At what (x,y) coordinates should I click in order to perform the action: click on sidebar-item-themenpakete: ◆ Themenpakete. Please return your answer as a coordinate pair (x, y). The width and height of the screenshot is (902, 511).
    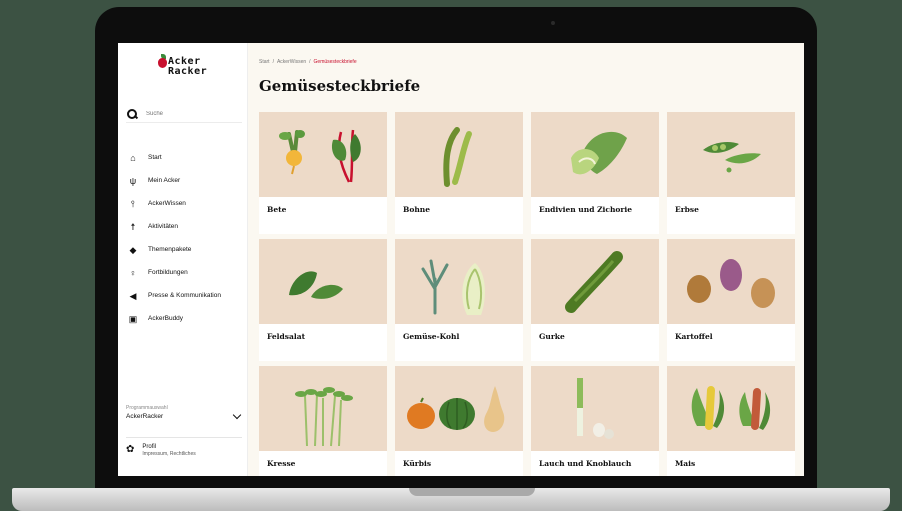
    Looking at the image, I should click on (186, 249).